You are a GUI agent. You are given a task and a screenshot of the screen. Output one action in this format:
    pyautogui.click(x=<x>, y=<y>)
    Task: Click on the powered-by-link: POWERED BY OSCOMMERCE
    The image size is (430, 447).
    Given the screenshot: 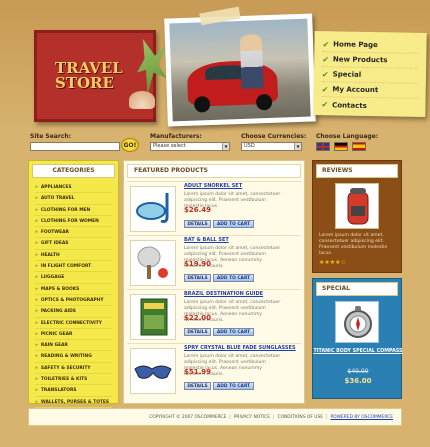 What is the action you would take?
    pyautogui.click(x=362, y=417)
    